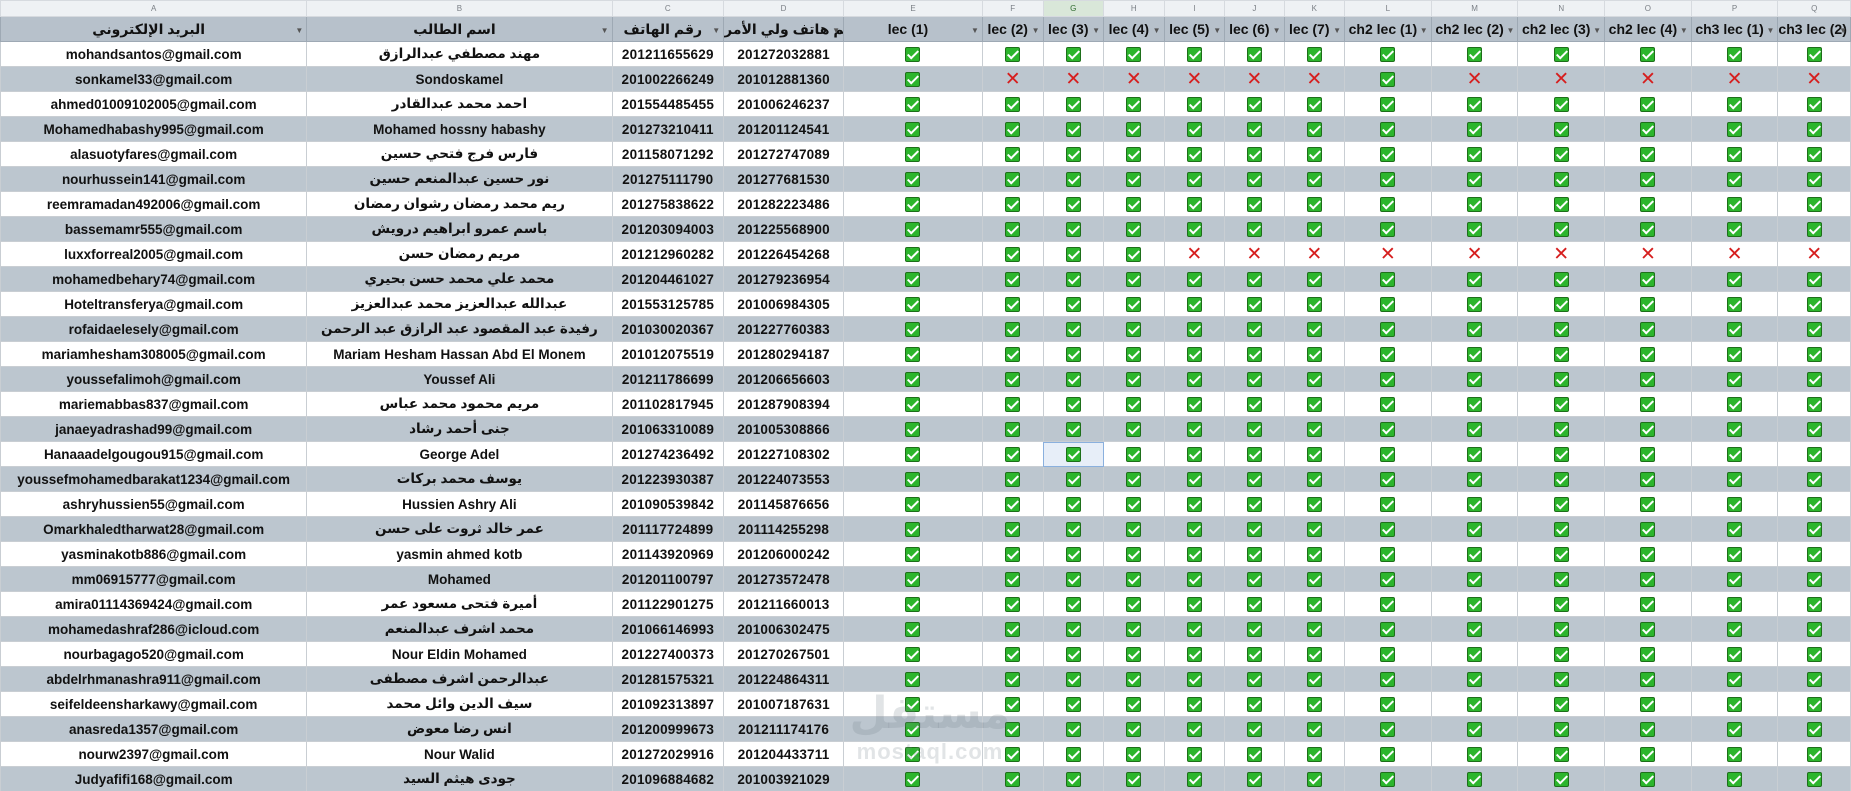 Image resolution: width=1851 pixels, height=791 pixels. What do you see at coordinates (668, 554) in the screenshot?
I see `phone-cell: 201143920969` at bounding box center [668, 554].